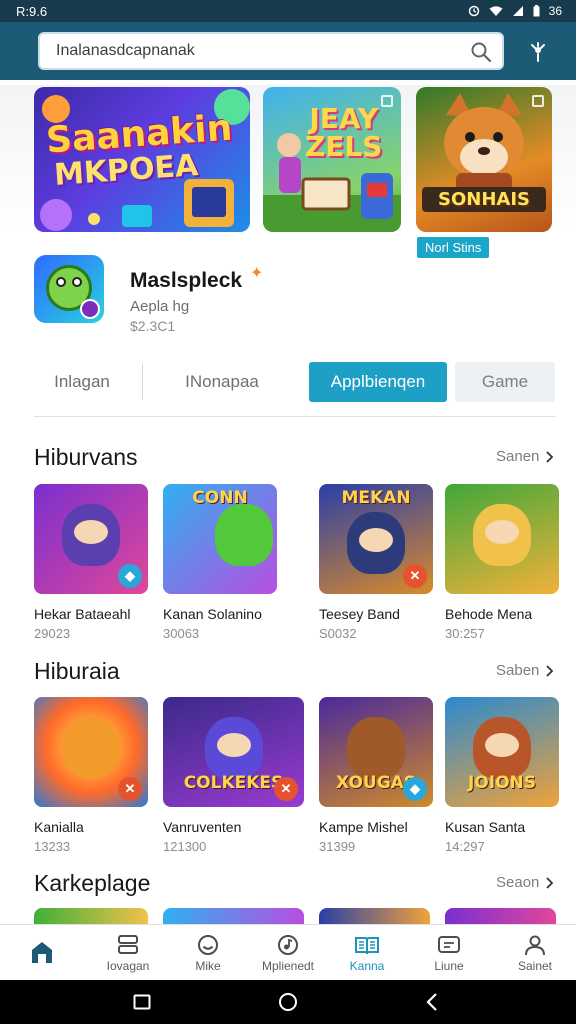  I want to click on nav-mplienedt: Mplienedt, so click(288, 953).